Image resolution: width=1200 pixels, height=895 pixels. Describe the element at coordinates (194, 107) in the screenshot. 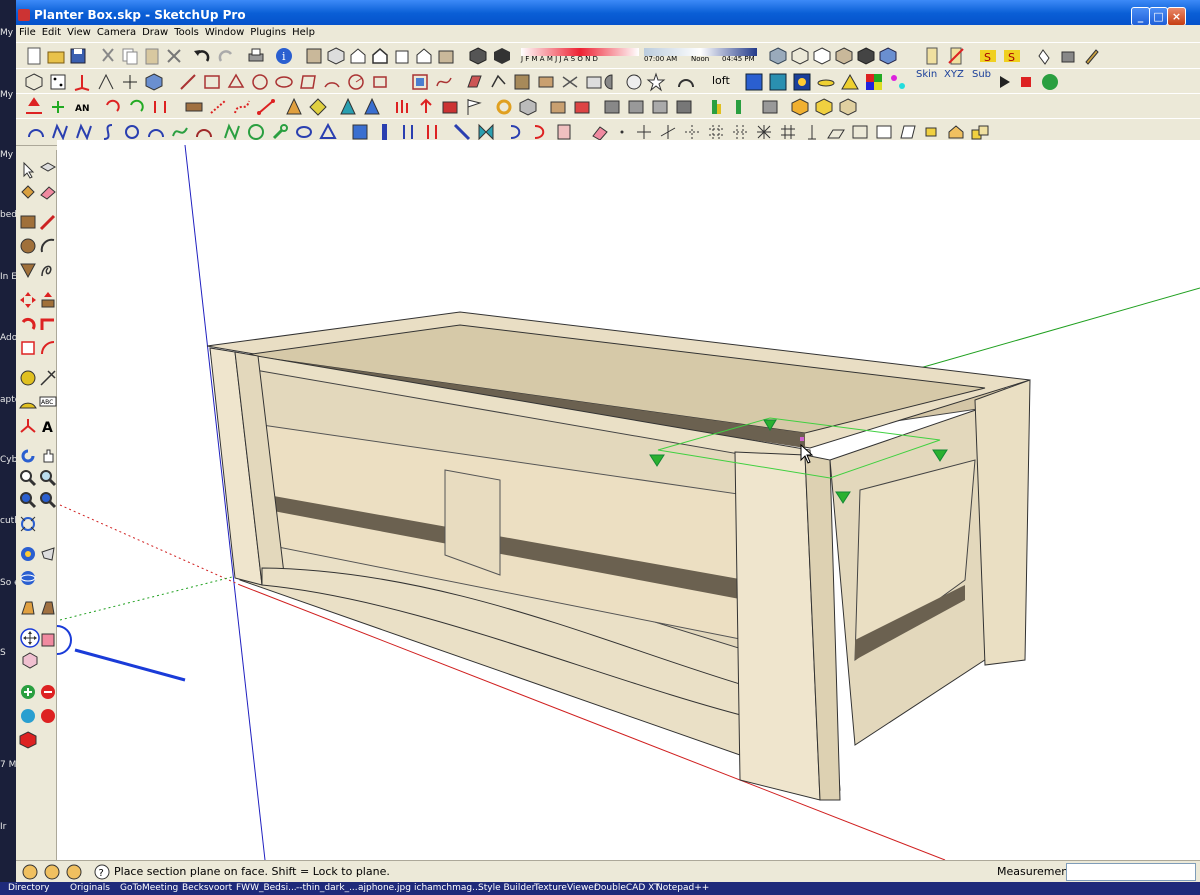

I see `array-icon` at that location.